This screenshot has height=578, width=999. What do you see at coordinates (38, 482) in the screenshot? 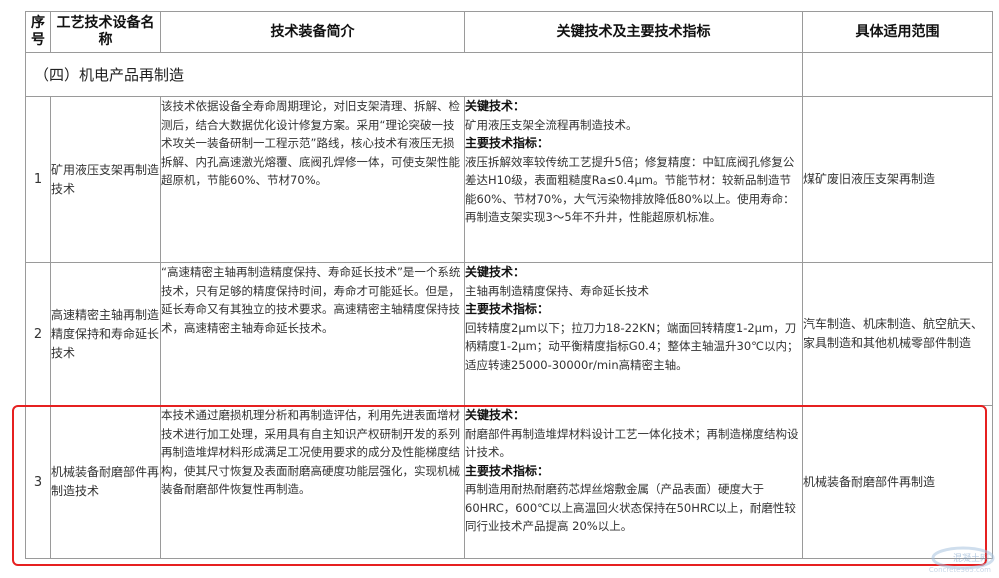
I see `row-number: 3` at bounding box center [38, 482].